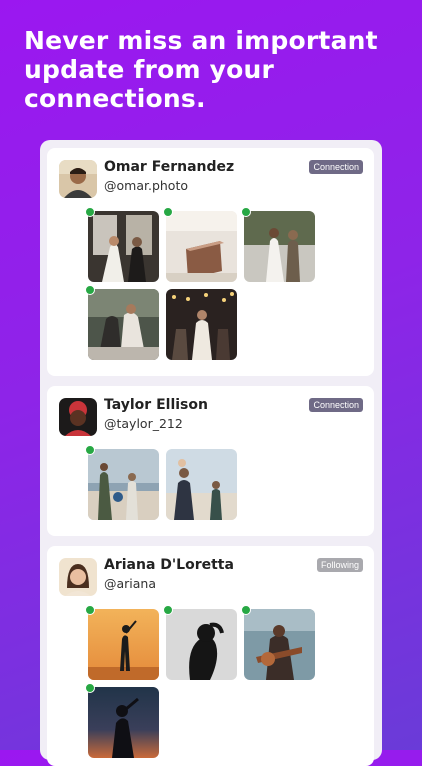 This screenshot has height=766, width=422. Describe the element at coordinates (146, 185) in the screenshot. I see `user-handle: @omar.photo` at that location.